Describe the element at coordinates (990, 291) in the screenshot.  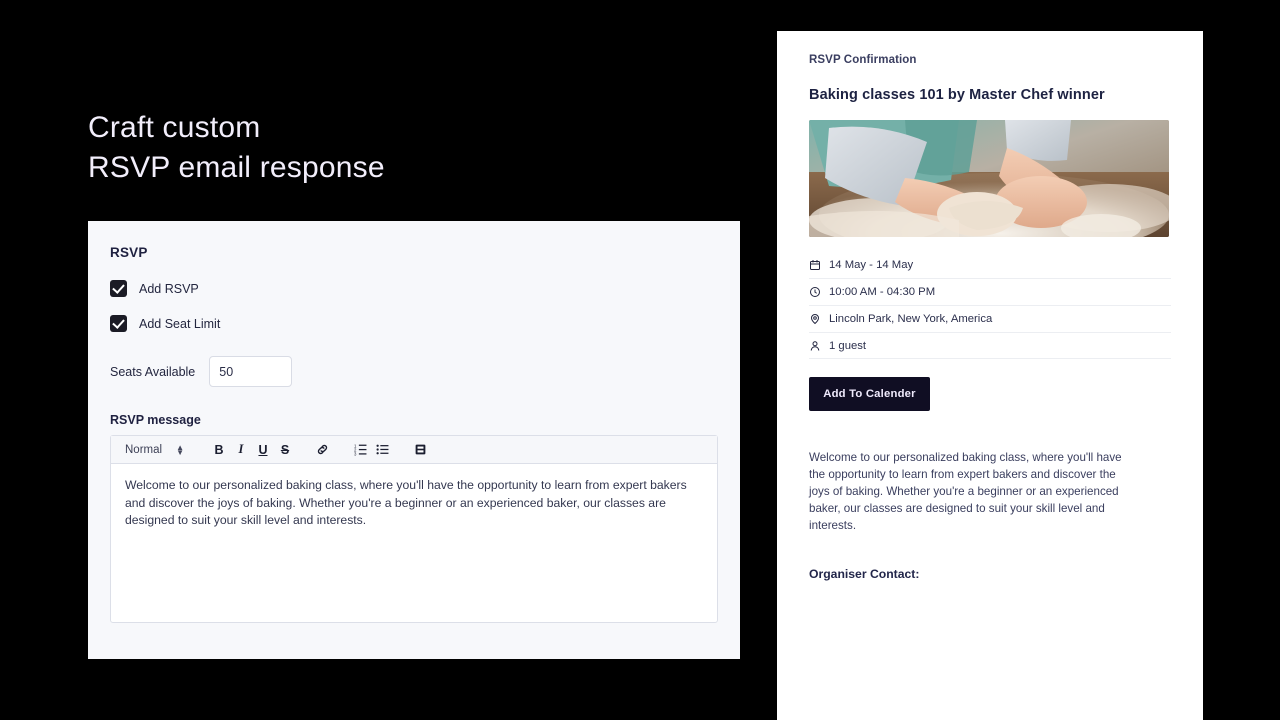
I see `event-time-row: 10:00 AM - 04:30 PM` at that location.